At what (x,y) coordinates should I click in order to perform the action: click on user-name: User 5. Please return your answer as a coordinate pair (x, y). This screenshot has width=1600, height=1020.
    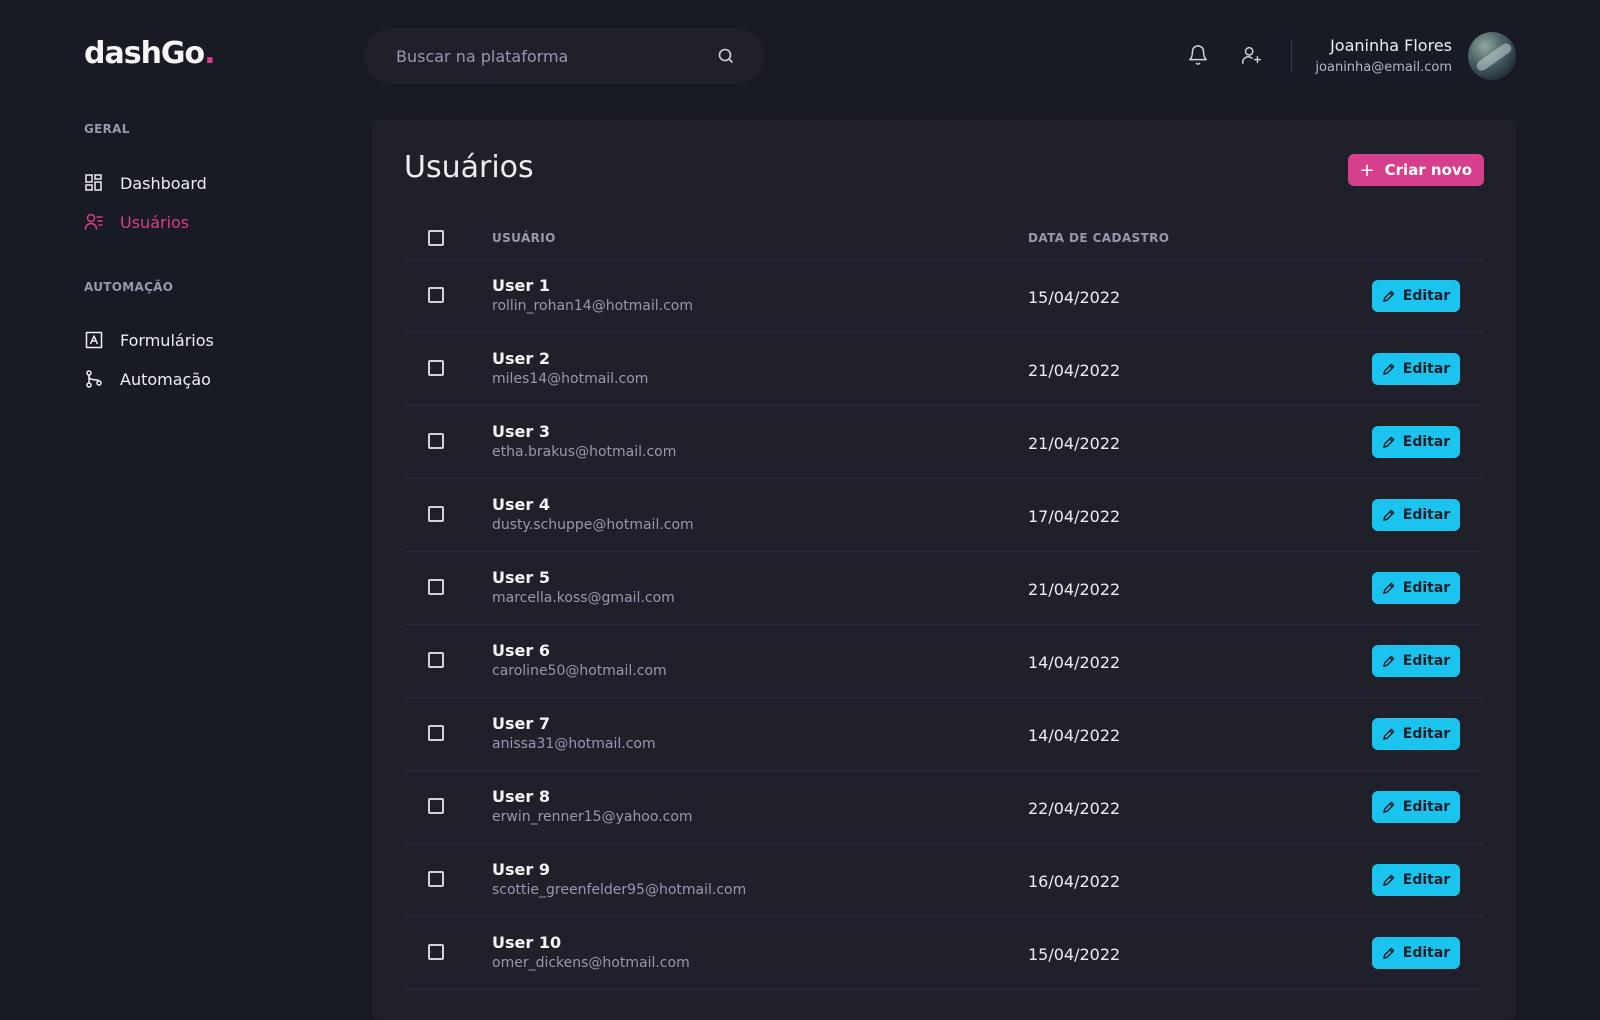
    Looking at the image, I should click on (521, 577).